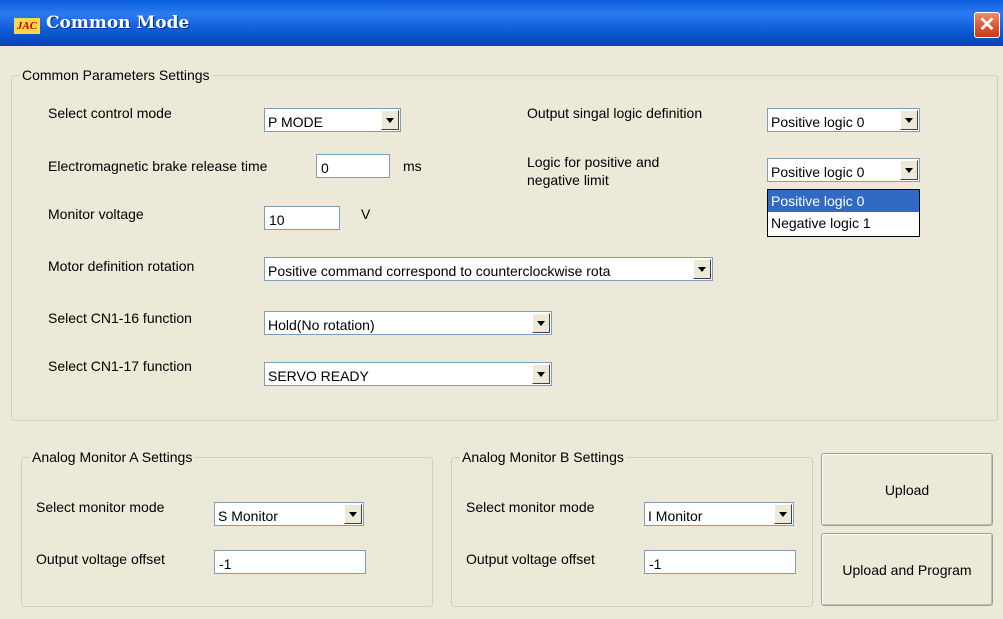 Image resolution: width=1003 pixels, height=619 pixels. Describe the element at coordinates (907, 569) in the screenshot. I see `upload-and-program-button: Upload and Program` at that location.